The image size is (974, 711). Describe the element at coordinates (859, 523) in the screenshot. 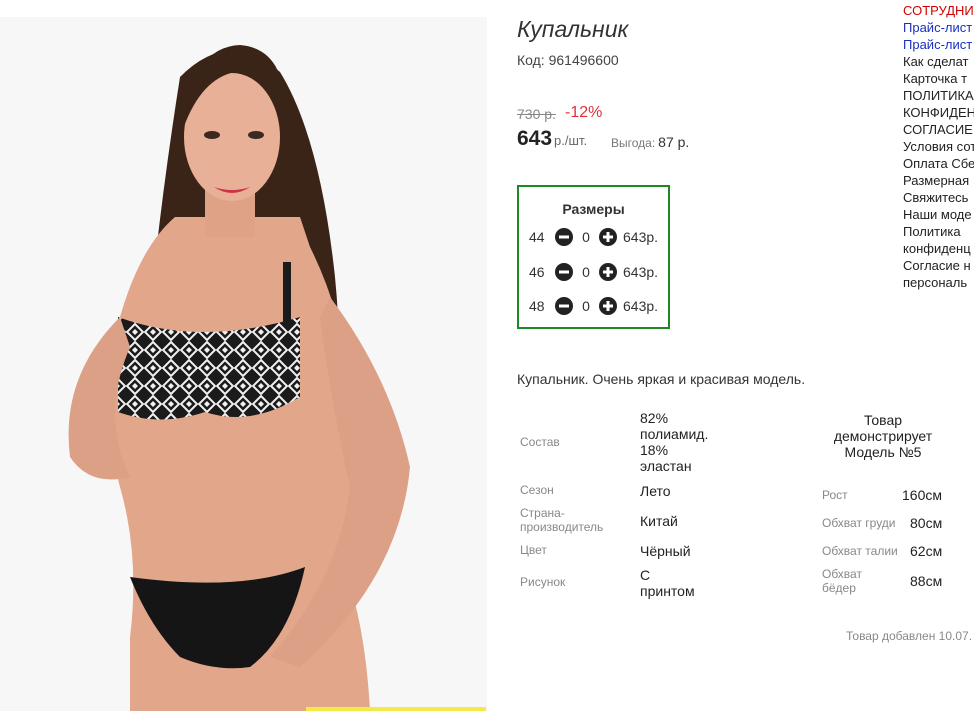

I see `model-param-label: Обхват груди` at that location.